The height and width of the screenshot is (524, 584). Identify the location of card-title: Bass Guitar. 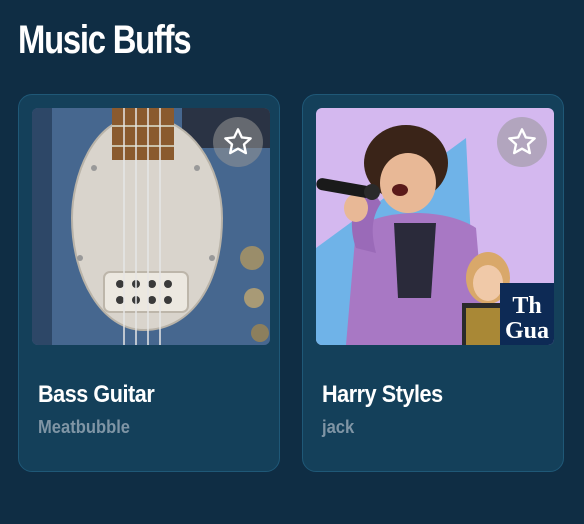
(96, 394).